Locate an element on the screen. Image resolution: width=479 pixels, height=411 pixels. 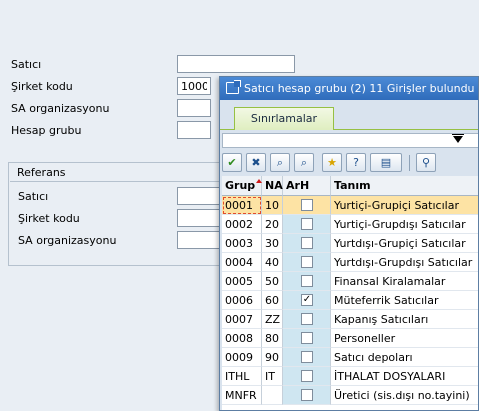
cell-na: 40 is located at coordinates (272, 262).